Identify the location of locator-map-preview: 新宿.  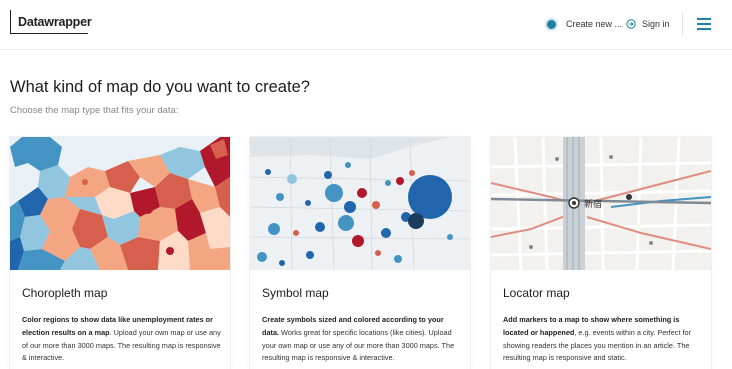
(601, 203).